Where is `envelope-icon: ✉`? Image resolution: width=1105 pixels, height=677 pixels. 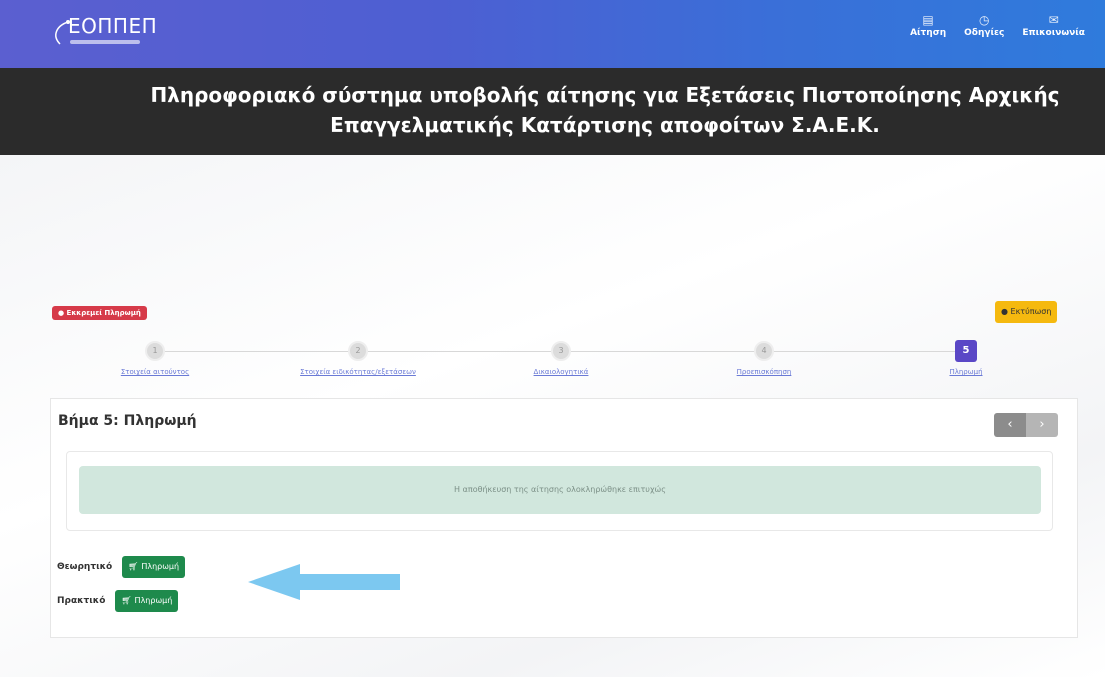
envelope-icon: ✉ is located at coordinates (1053, 20).